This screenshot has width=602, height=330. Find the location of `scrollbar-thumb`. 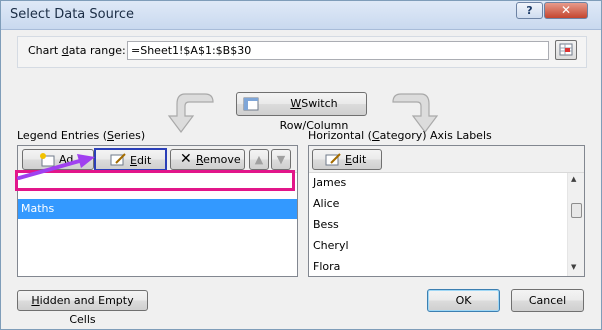

scrollbar-thumb is located at coordinates (576, 210).